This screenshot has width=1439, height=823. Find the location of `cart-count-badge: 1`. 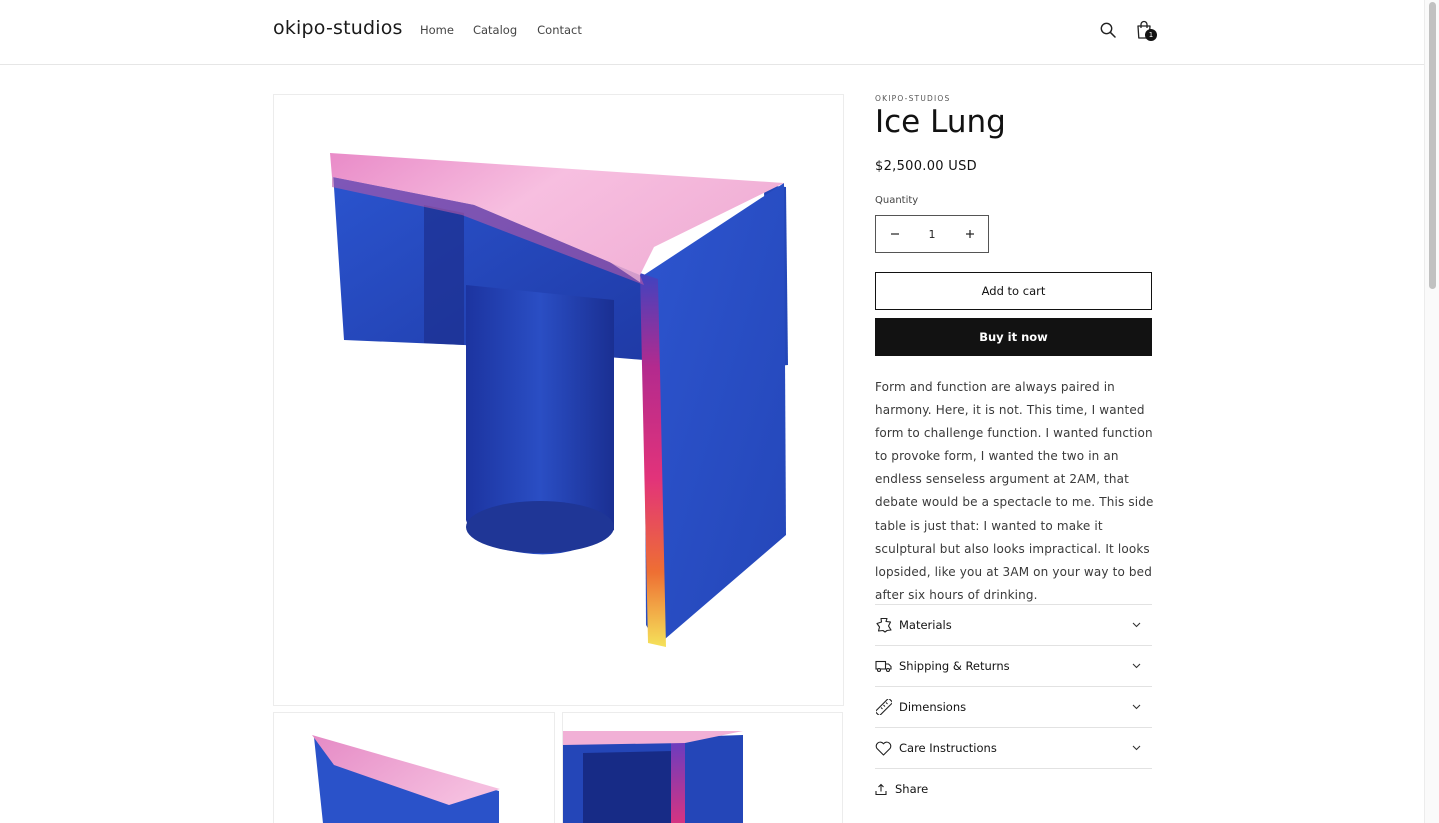

cart-count-badge: 1 is located at coordinates (1151, 35).